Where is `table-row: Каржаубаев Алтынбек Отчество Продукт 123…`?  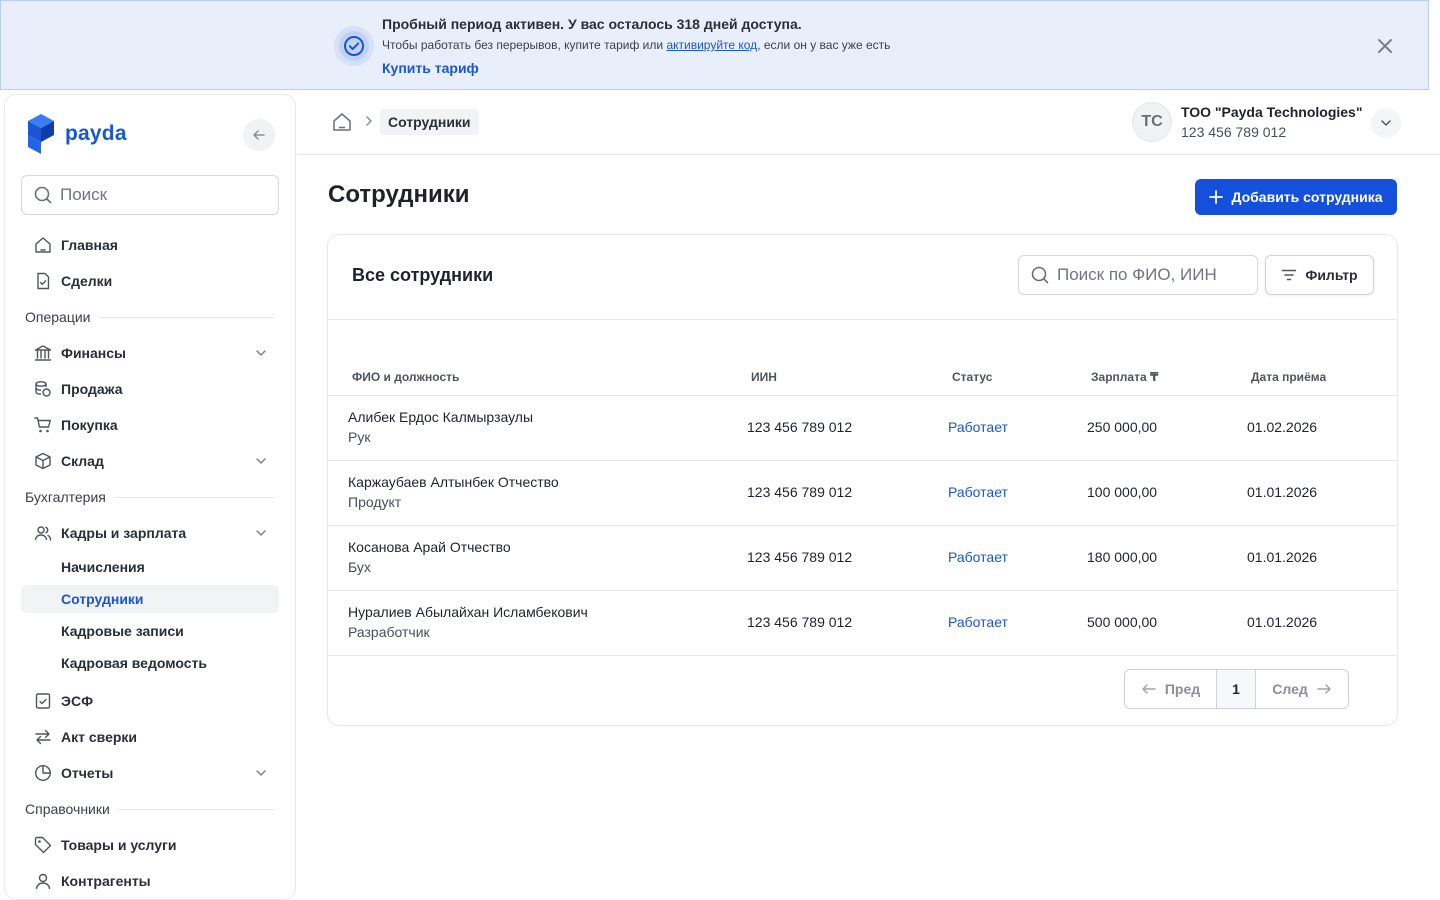 table-row: Каржаубаев Алтынбек Отчество Продукт 123… is located at coordinates (862, 492).